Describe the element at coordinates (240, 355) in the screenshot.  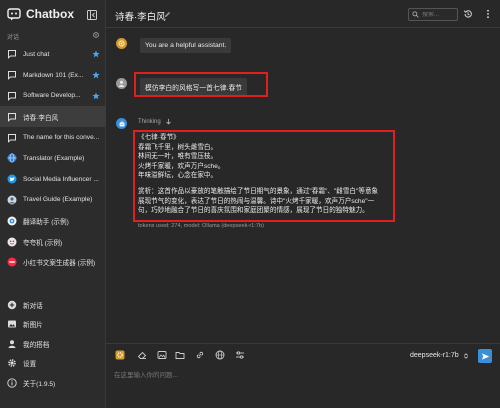
I see `settings-sliders-icon` at that location.